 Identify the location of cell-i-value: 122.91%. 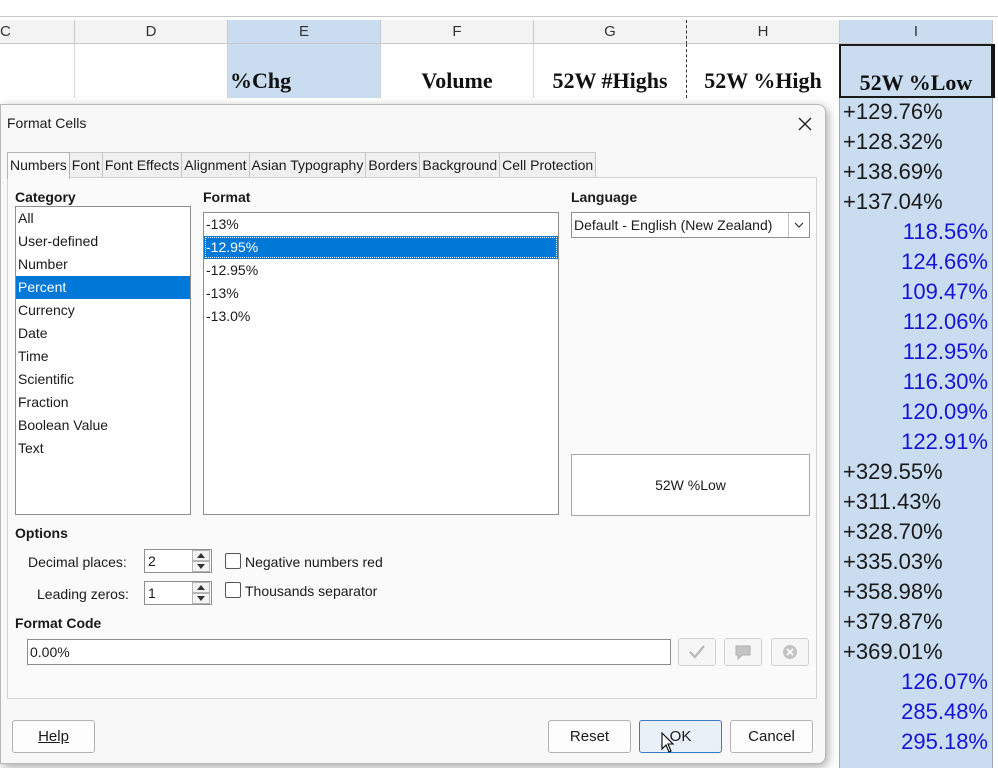
(916, 442).